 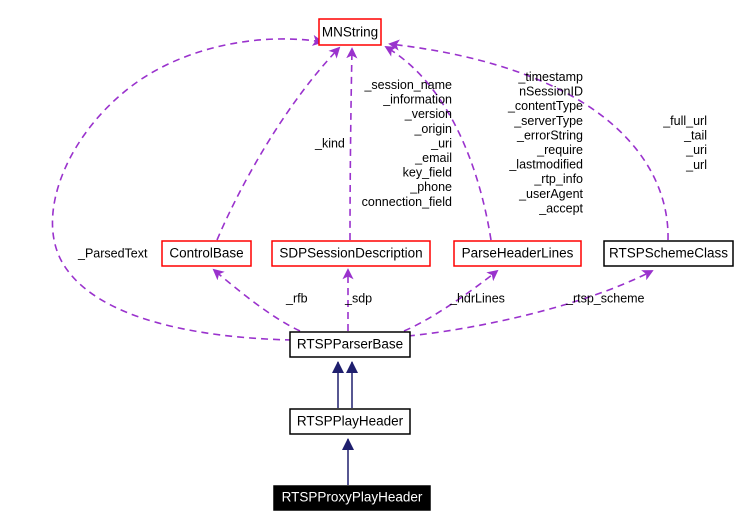 I want to click on field-stack-scheme-fields: _full_url _tail _uri _url, so click(x=684, y=143).